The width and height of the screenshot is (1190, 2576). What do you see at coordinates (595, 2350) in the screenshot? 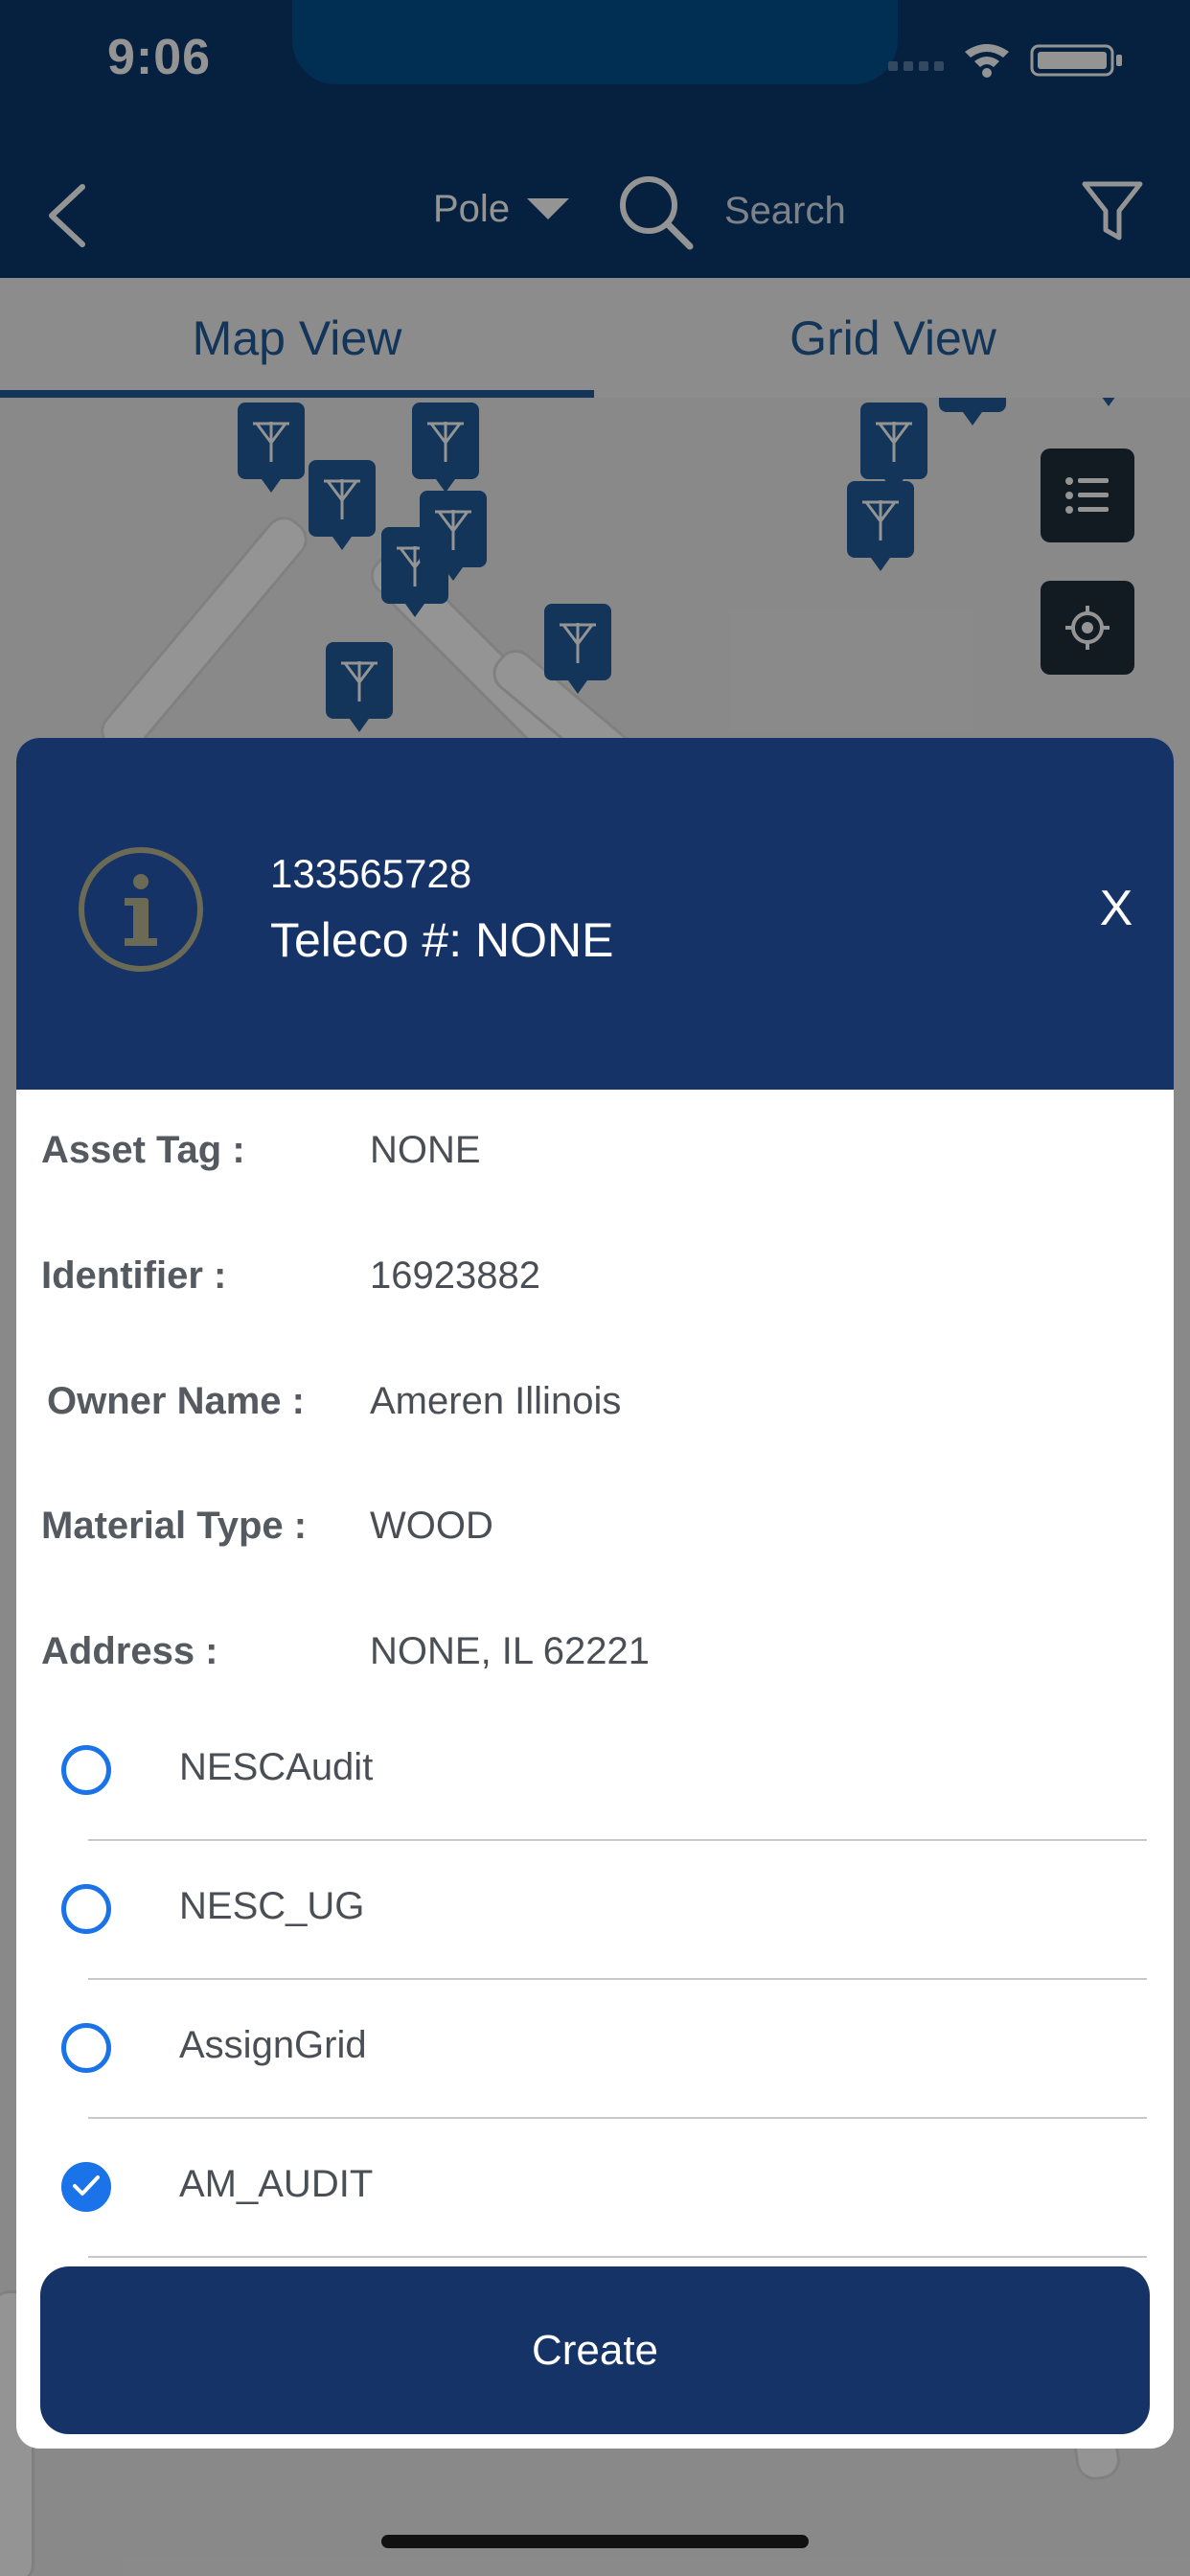
I see `create-button: Create` at bounding box center [595, 2350].